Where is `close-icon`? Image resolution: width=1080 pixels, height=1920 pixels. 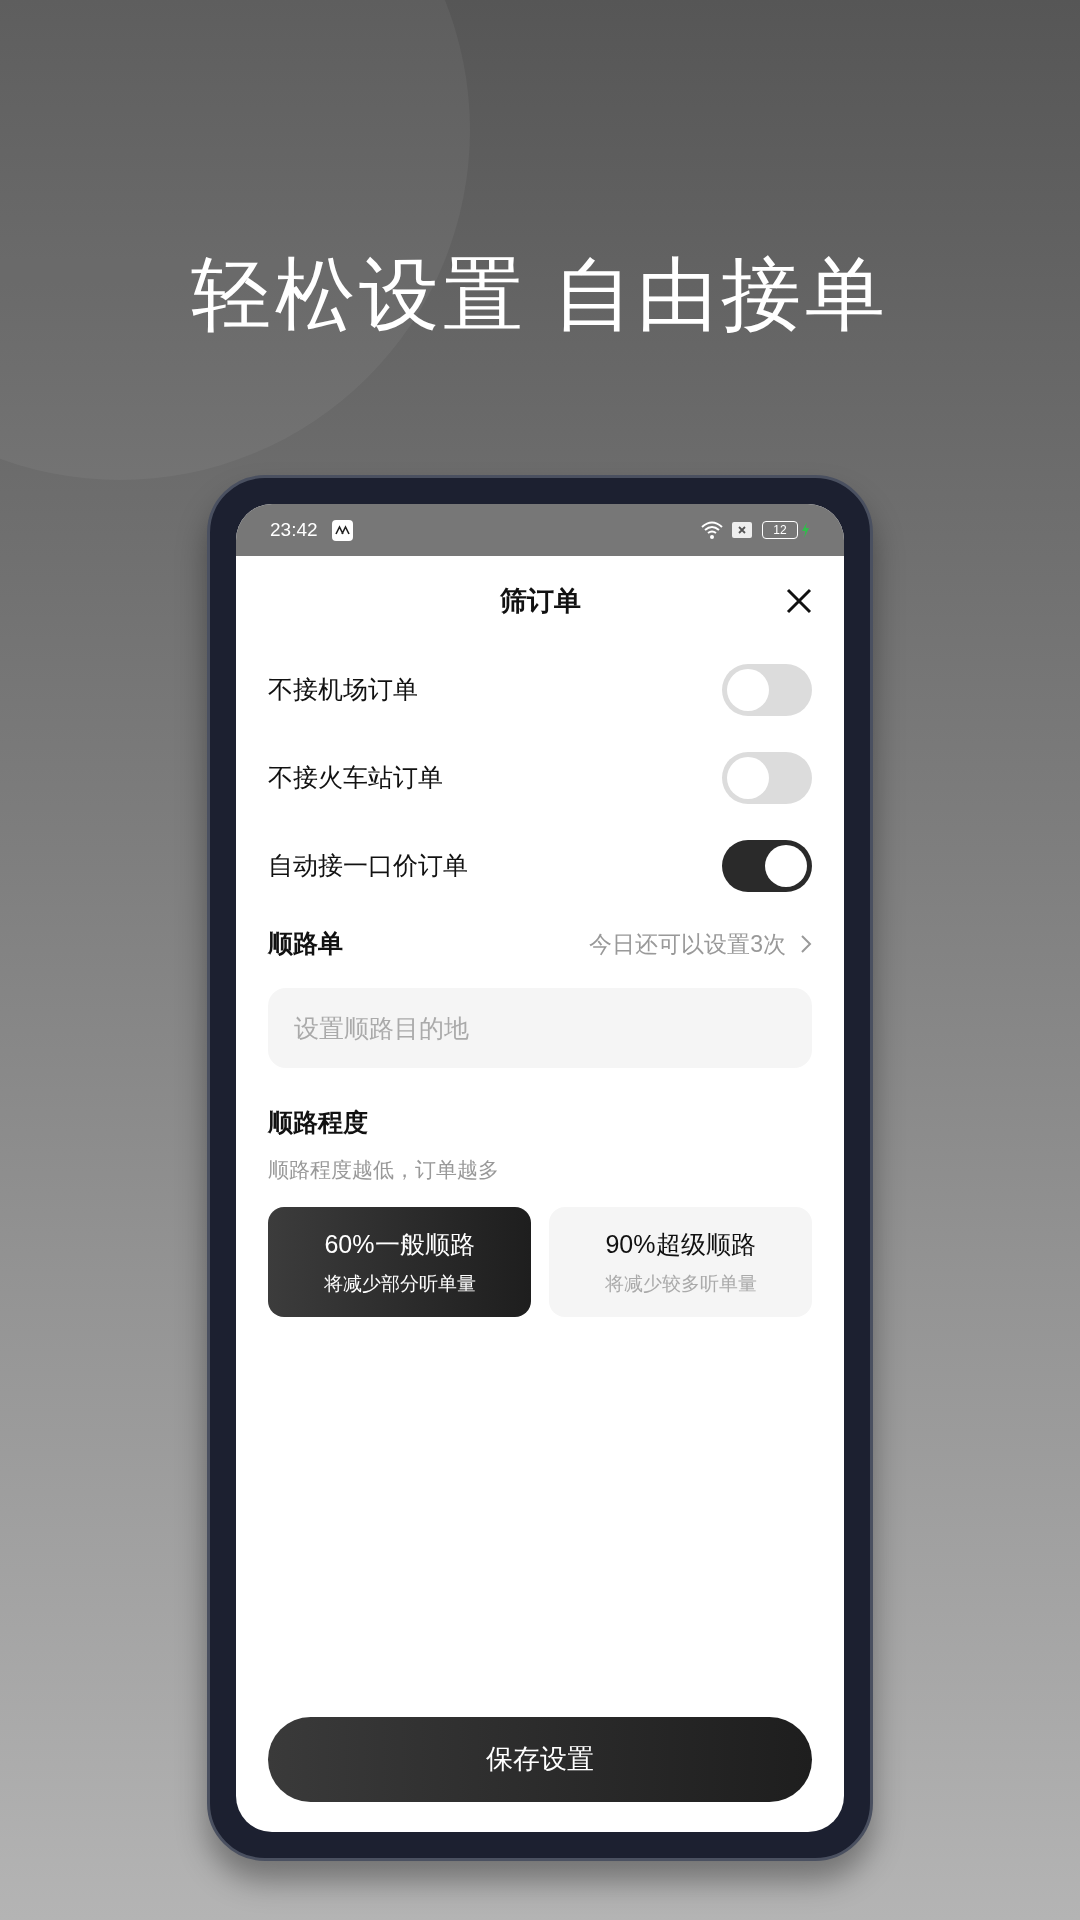
close-icon is located at coordinates (799, 601).